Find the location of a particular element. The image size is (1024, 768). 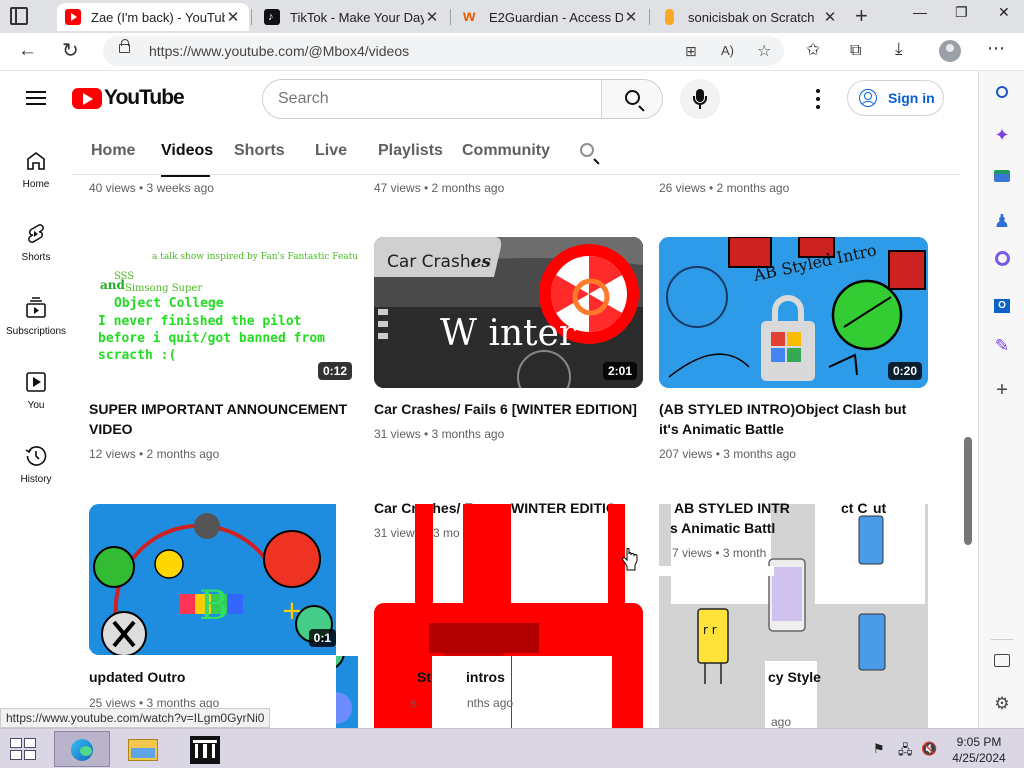

tab-community: Community is located at coordinates (506, 151).